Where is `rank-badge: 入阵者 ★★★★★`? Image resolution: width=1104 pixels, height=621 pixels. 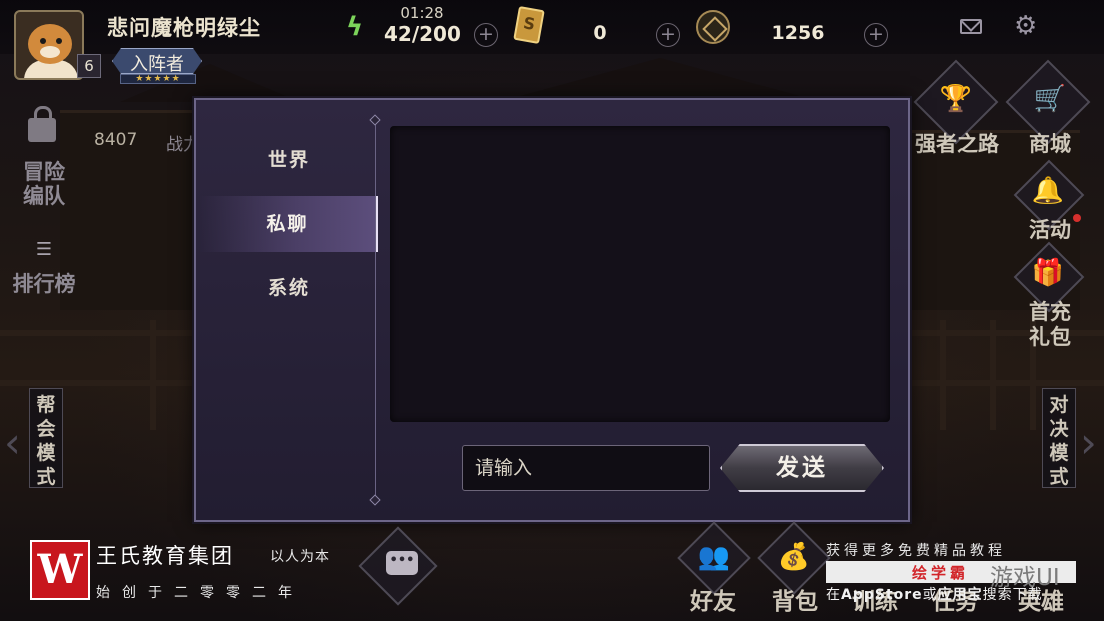
rank-badge: 入阵者 ★★★★★ is located at coordinates (157, 66).